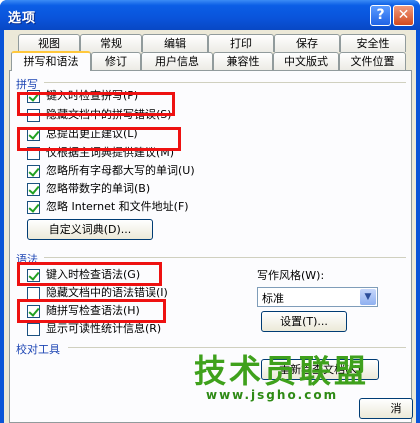 This screenshot has height=423, width=420. What do you see at coordinates (273, 298) in the screenshot?
I see `writing-style-value: 标准` at bounding box center [273, 298].